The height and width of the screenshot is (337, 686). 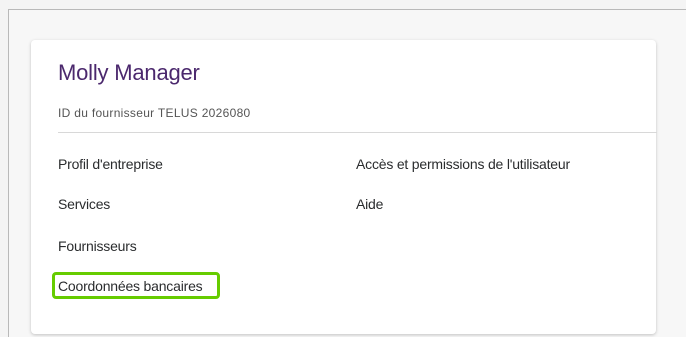 I want to click on divider, so click(x=357, y=132).